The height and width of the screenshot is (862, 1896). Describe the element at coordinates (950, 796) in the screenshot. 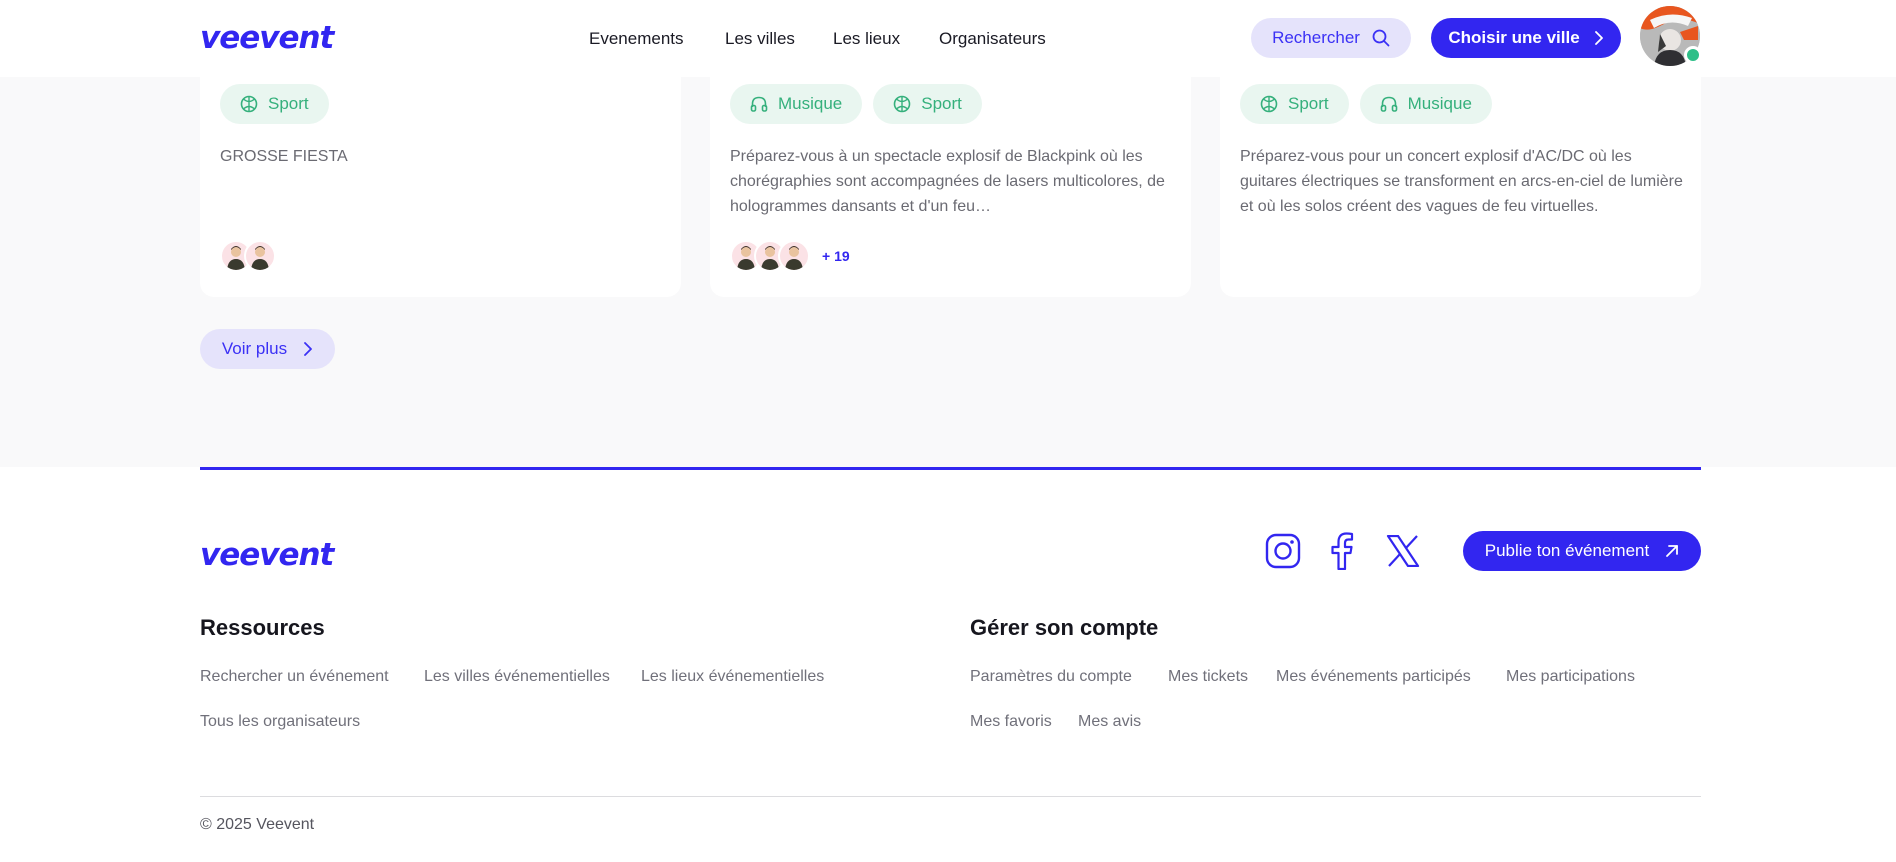

I see `footer-divider-bottom` at that location.